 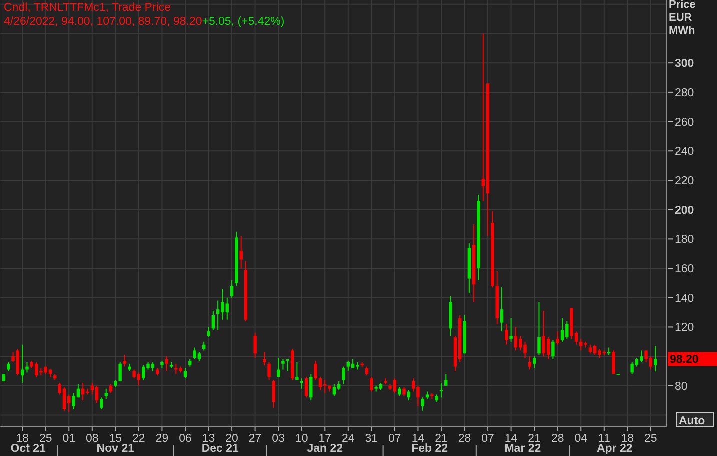 What do you see at coordinates (325, 449) in the screenshot?
I see `month-label: Jan 22` at bounding box center [325, 449].